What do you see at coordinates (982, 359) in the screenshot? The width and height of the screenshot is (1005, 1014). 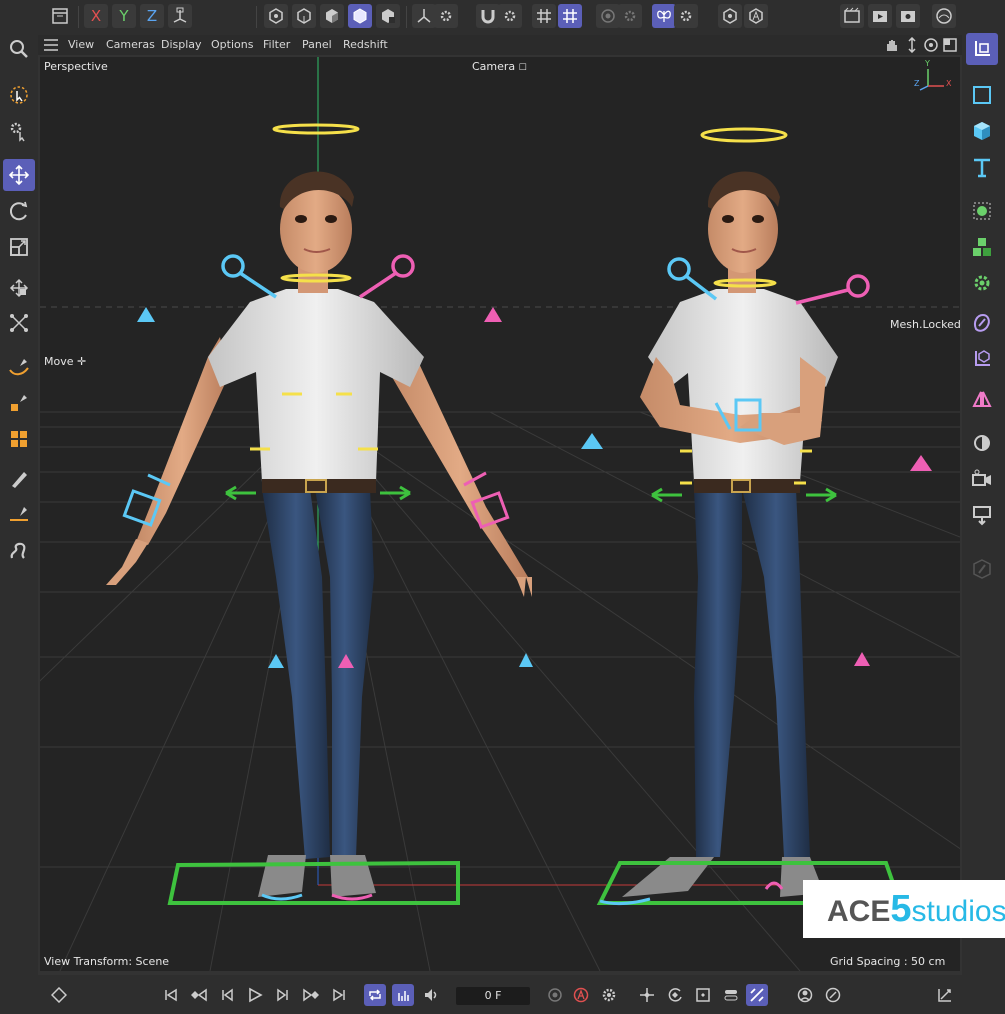 I see `deformer-bend-icon` at bounding box center [982, 359].